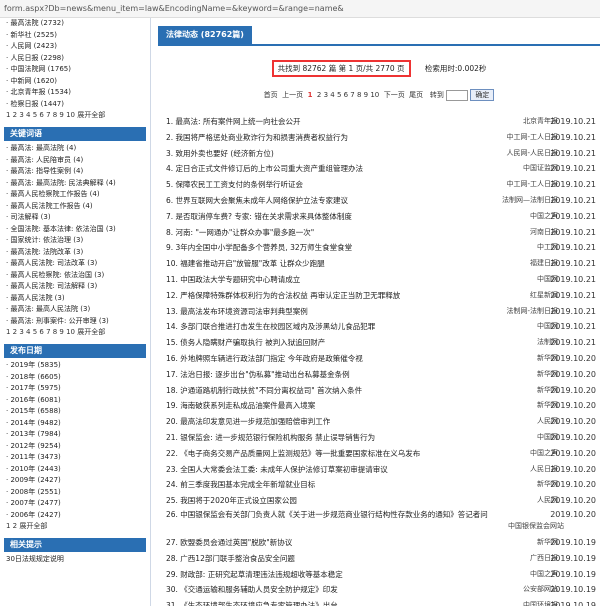 This screenshot has width=600, height=606. What do you see at coordinates (75, 207) in the screenshot?
I see `keyword-item: · 最高人民法院工作报告 (4)` at bounding box center [75, 207].